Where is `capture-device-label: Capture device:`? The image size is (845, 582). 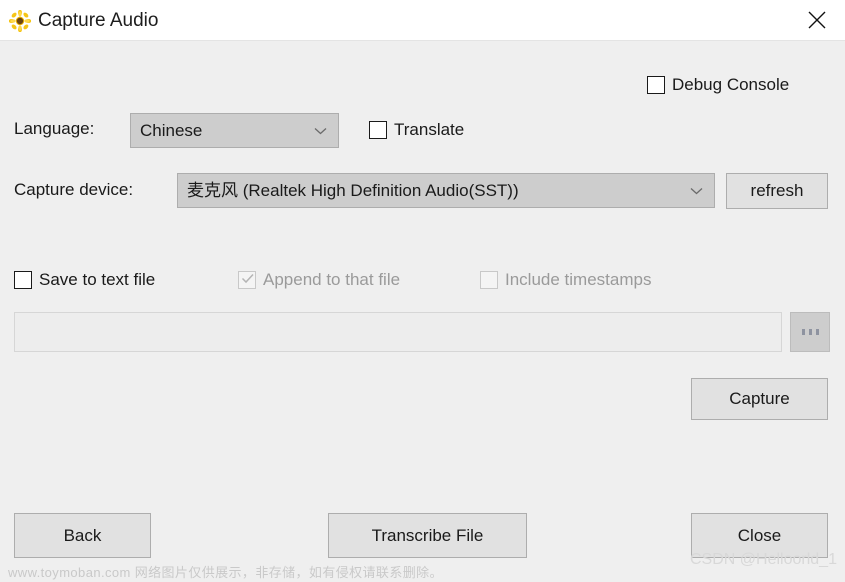 capture-device-label: Capture device: is located at coordinates (74, 189).